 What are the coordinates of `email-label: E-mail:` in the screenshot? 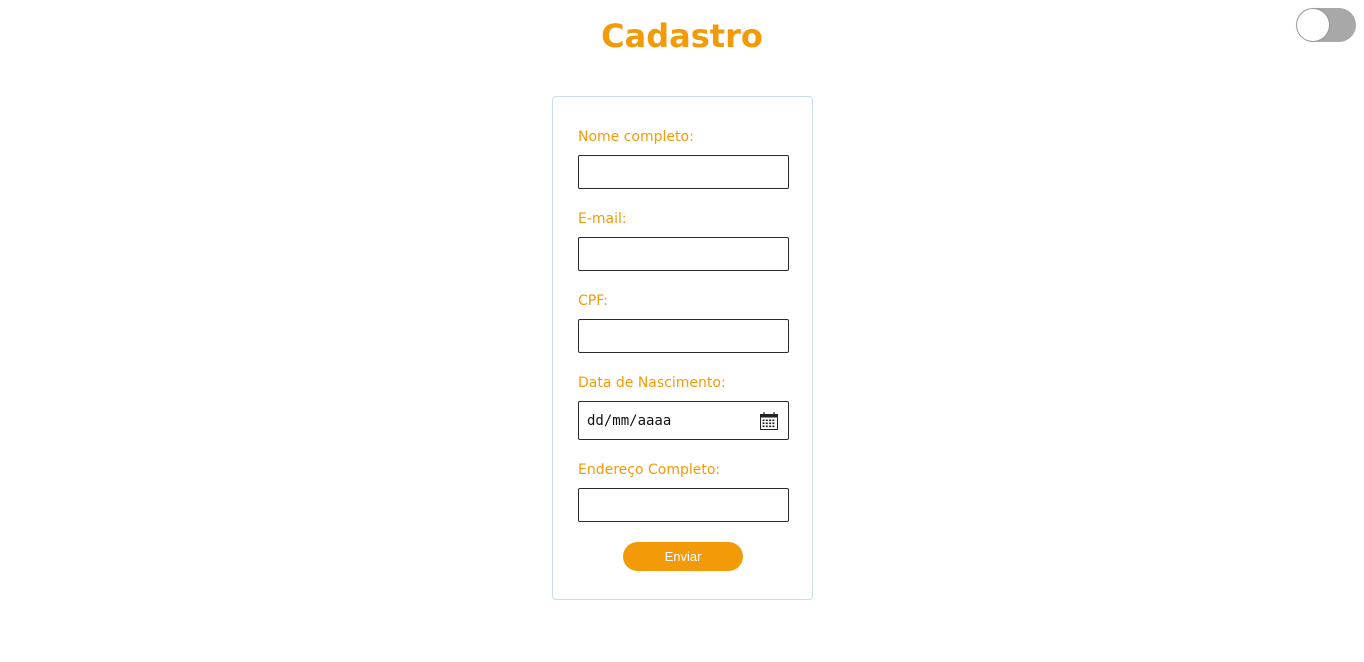 It's located at (602, 219).